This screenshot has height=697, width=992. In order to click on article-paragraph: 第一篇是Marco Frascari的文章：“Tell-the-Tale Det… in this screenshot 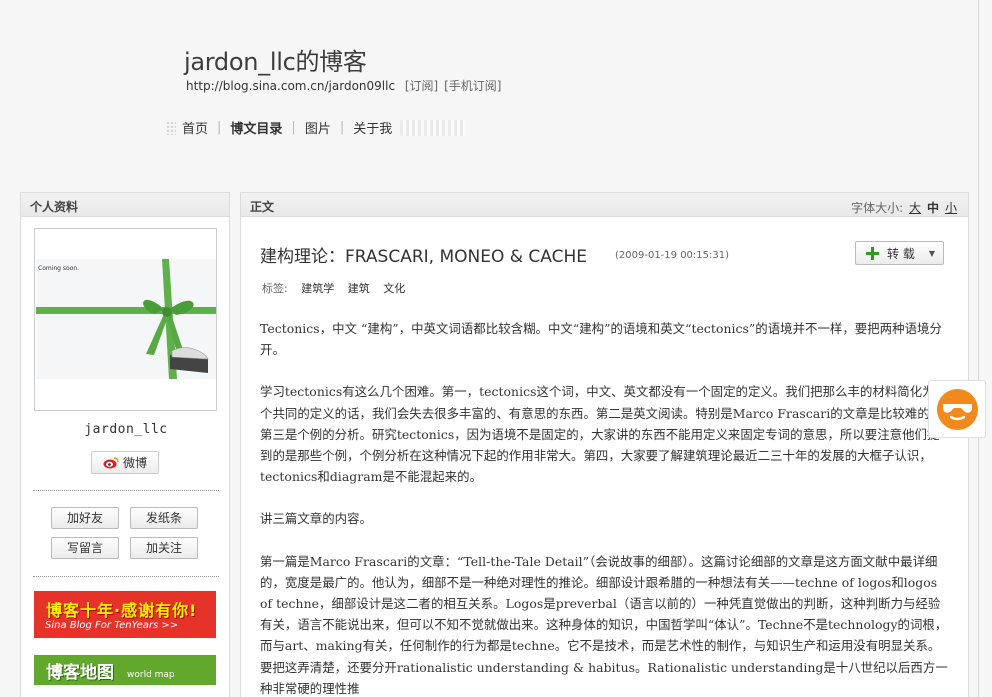, I will do `click(604, 624)`.